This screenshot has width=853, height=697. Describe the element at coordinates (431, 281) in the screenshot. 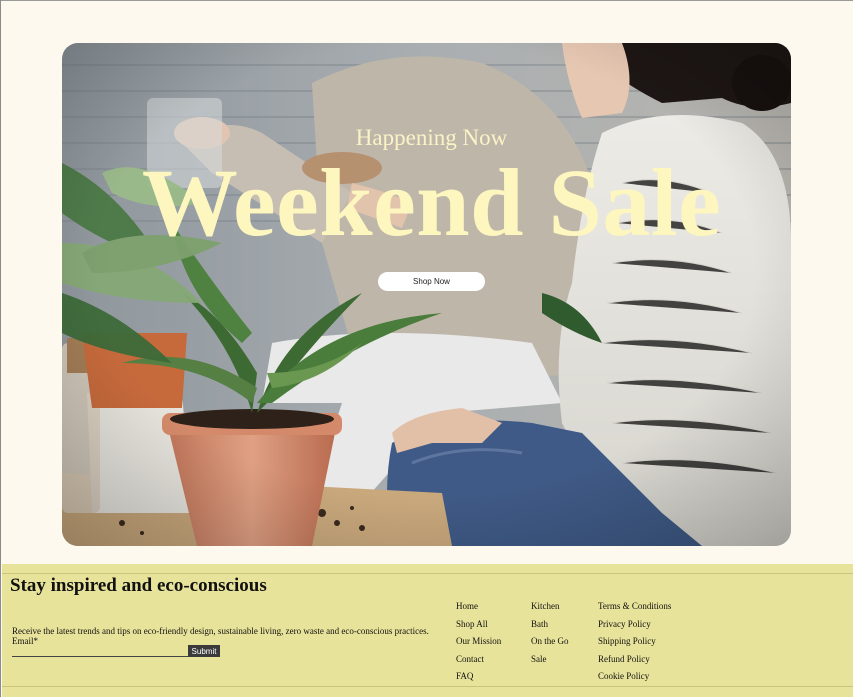

I see `shop-now-button: Shop Now` at that location.